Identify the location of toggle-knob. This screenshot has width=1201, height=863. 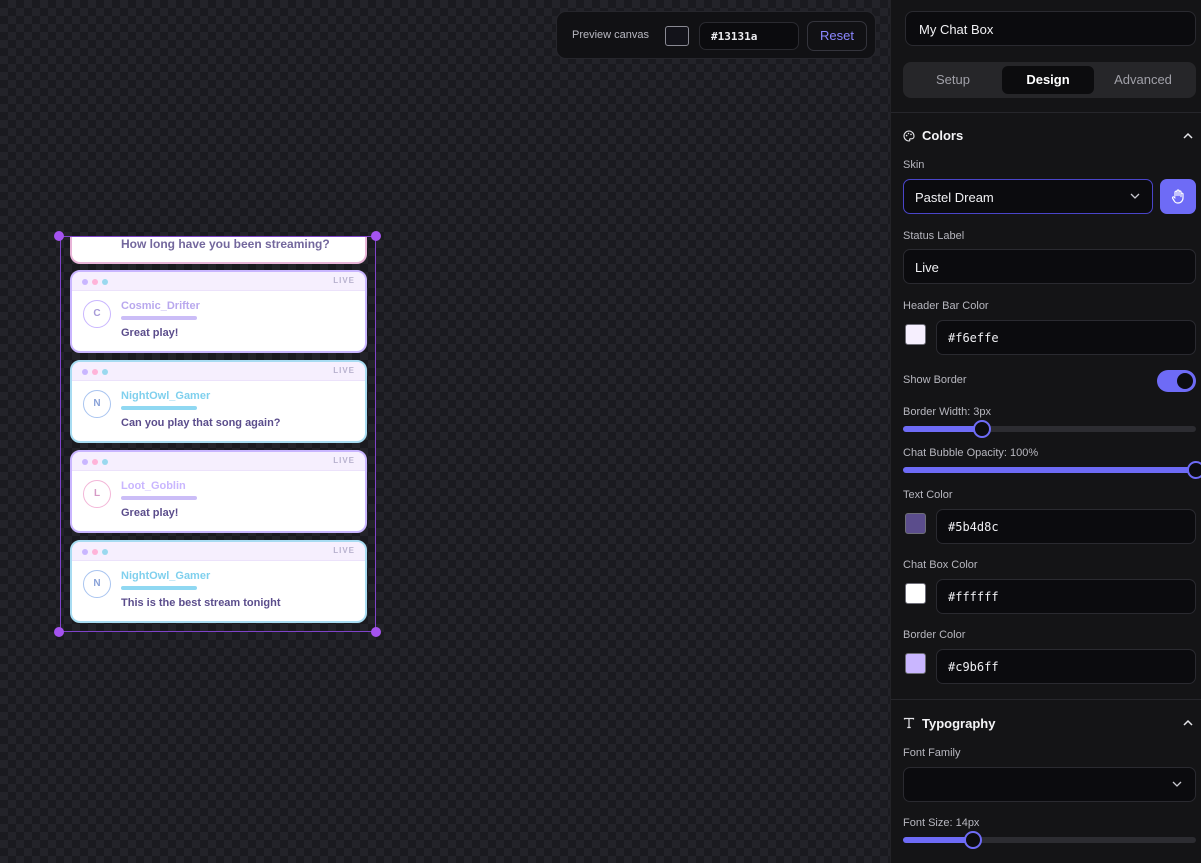
(1185, 381).